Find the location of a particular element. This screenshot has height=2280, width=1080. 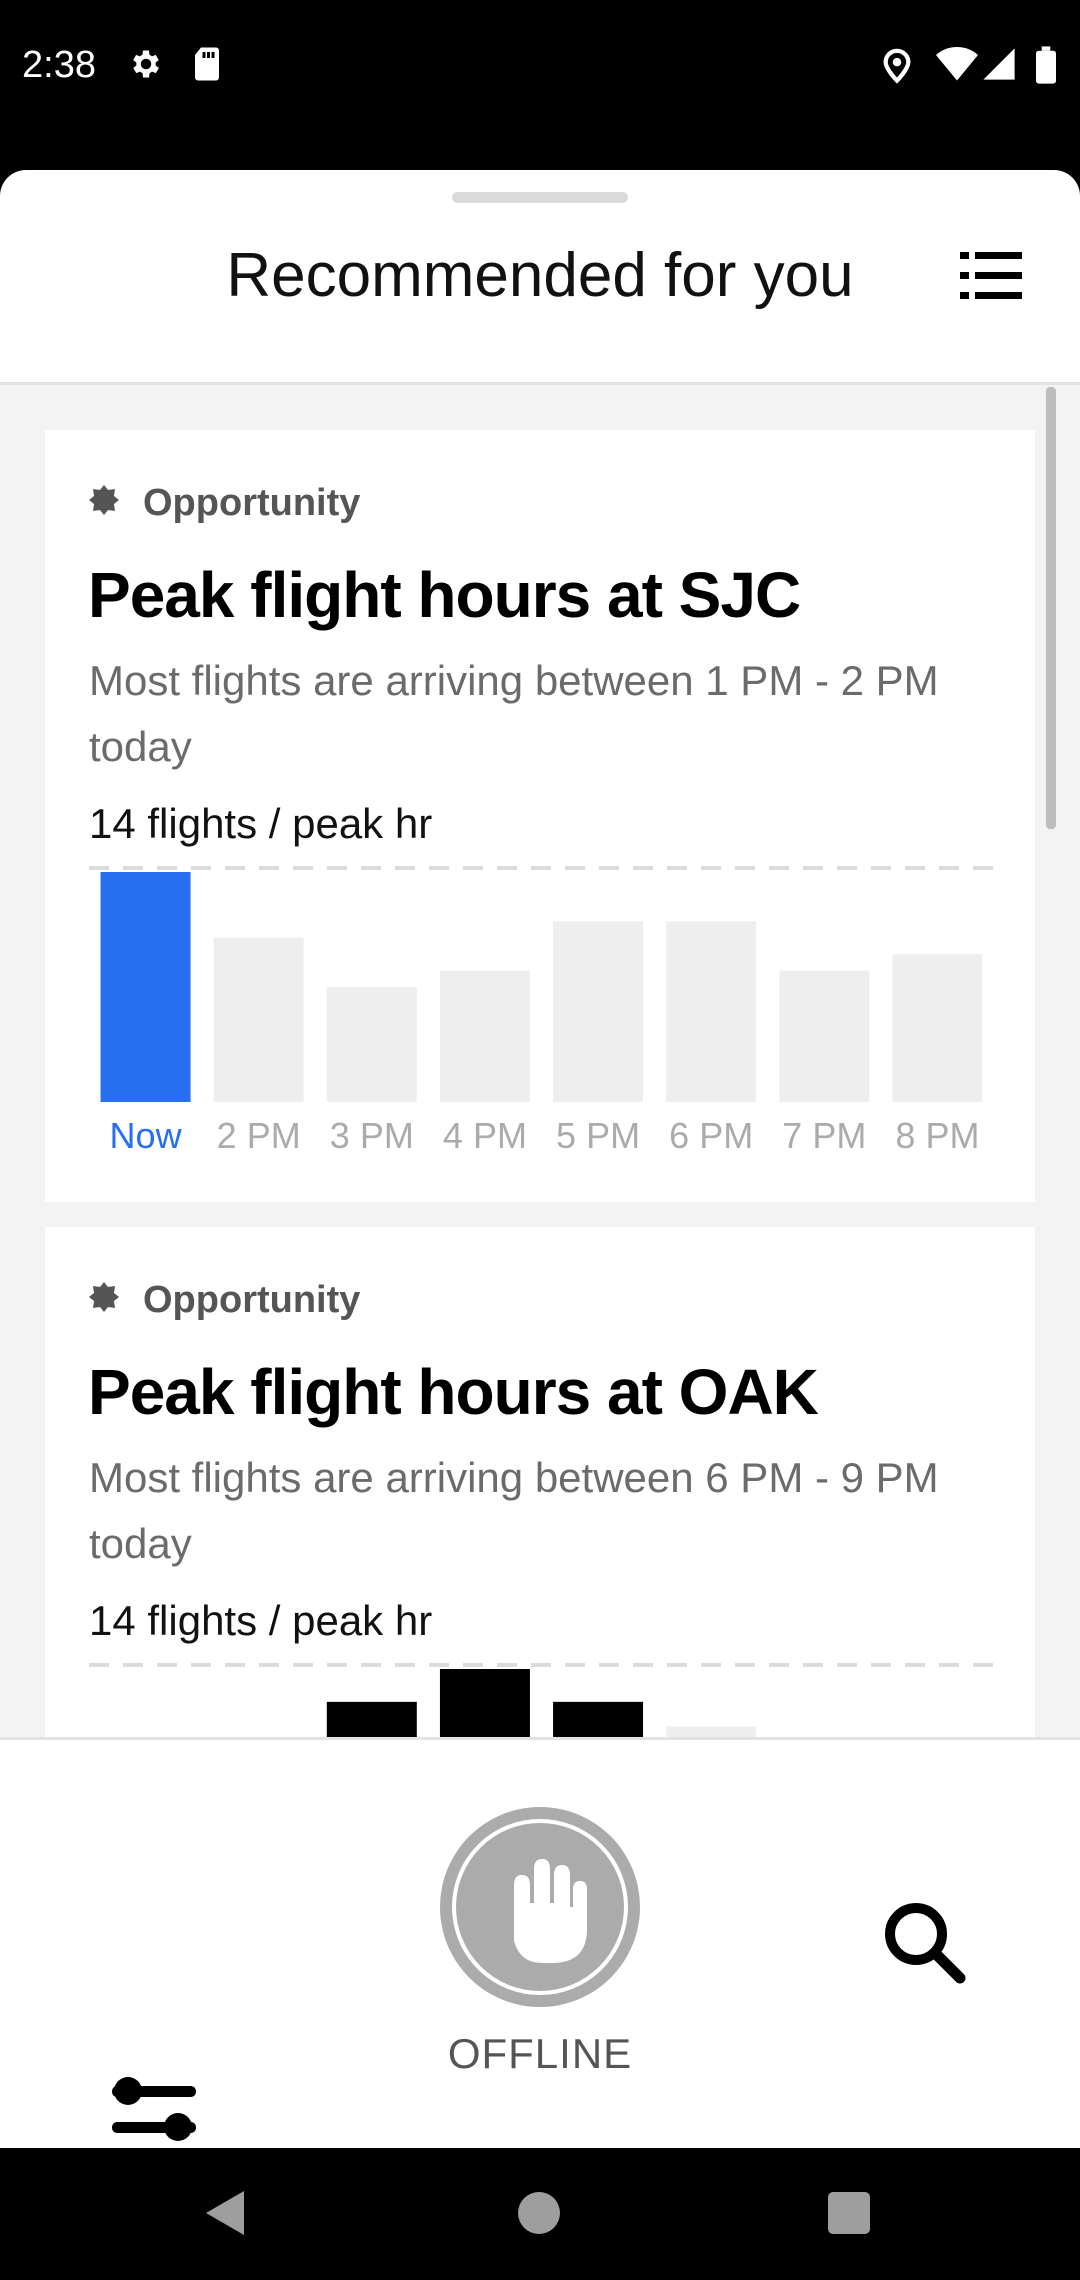

chart-tick-label: 5 PM is located at coordinates (598, 1135).